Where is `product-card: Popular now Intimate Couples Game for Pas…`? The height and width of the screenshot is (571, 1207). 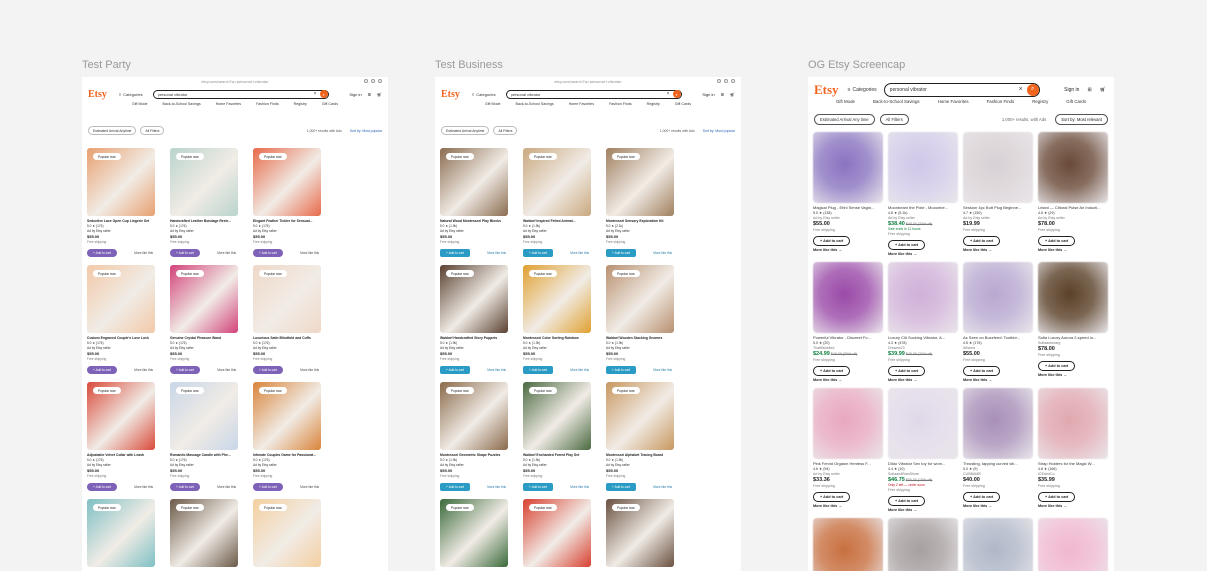 product-card: Popular now Intimate Couples Game for Pas… is located at coordinates (287, 436).